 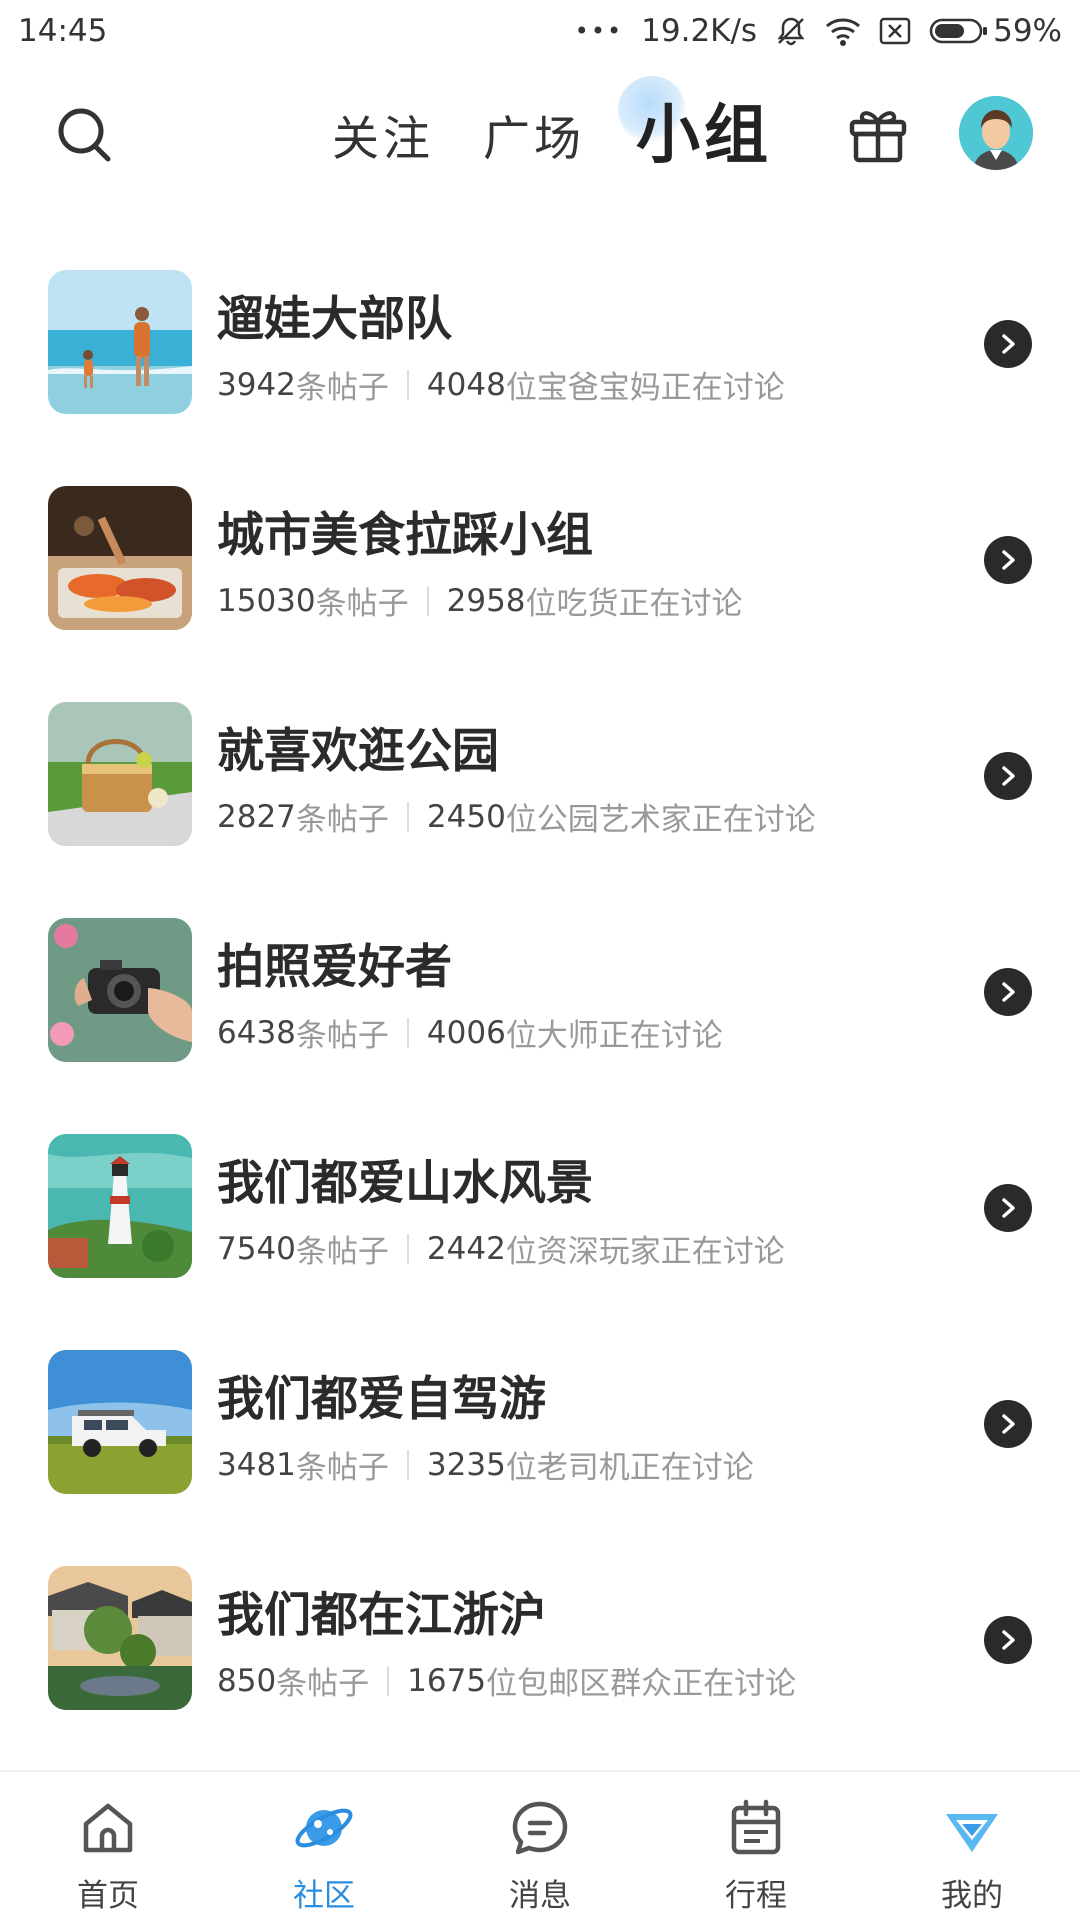 What do you see at coordinates (334, 967) in the screenshot?
I see `group-name: 拍照爱好者` at bounding box center [334, 967].